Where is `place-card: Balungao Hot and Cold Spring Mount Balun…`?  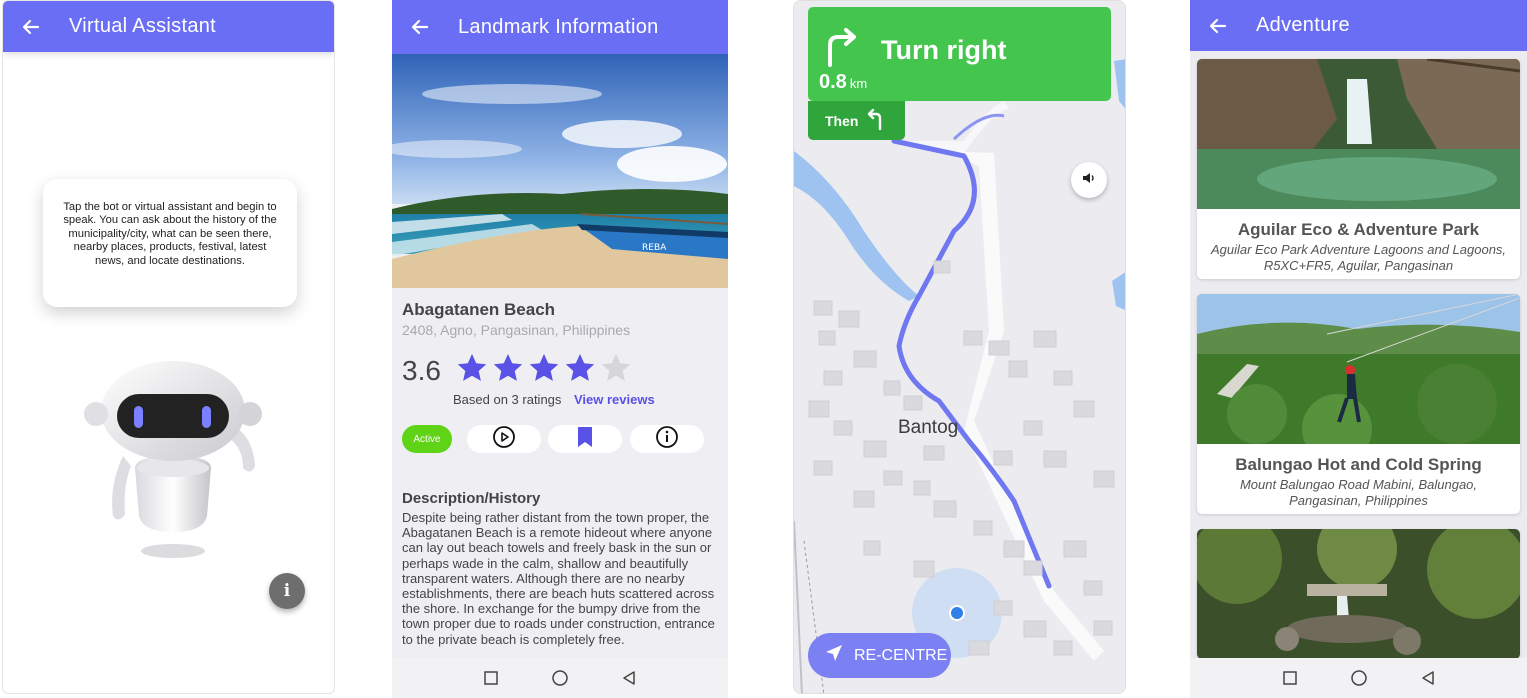
place-card: Balungao Hot and Cold Spring Mount Balun… is located at coordinates (1358, 404).